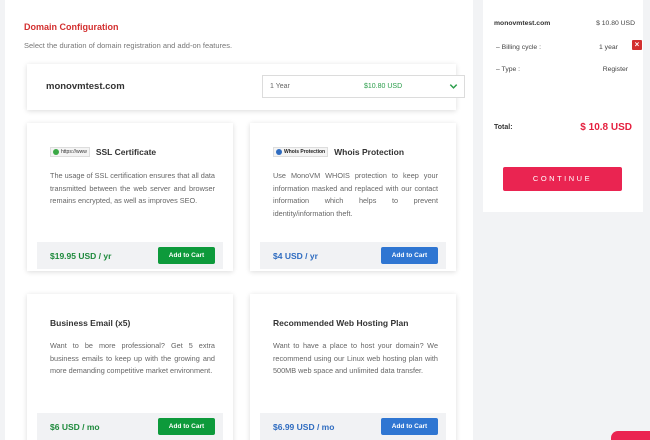 This screenshot has width=650, height=440. What do you see at coordinates (522, 23) in the screenshot?
I see `summary-domain: monovmtest.com` at bounding box center [522, 23].